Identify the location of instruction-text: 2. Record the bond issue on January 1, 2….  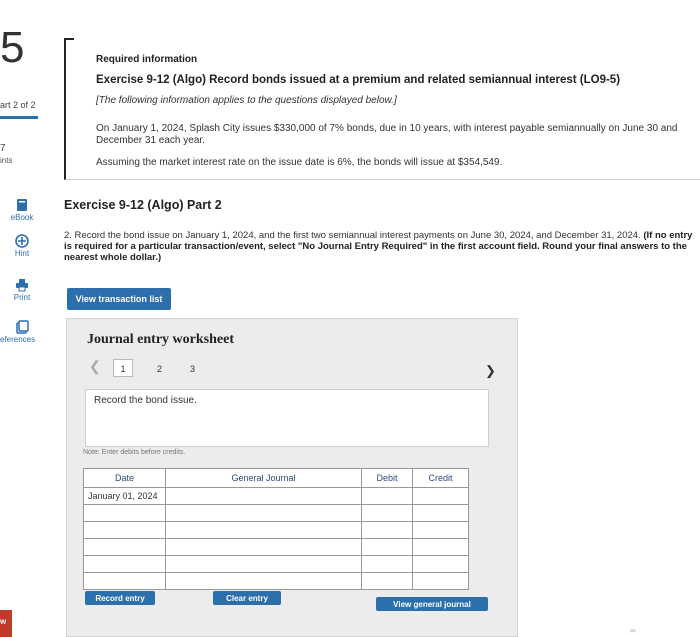
(352, 235).